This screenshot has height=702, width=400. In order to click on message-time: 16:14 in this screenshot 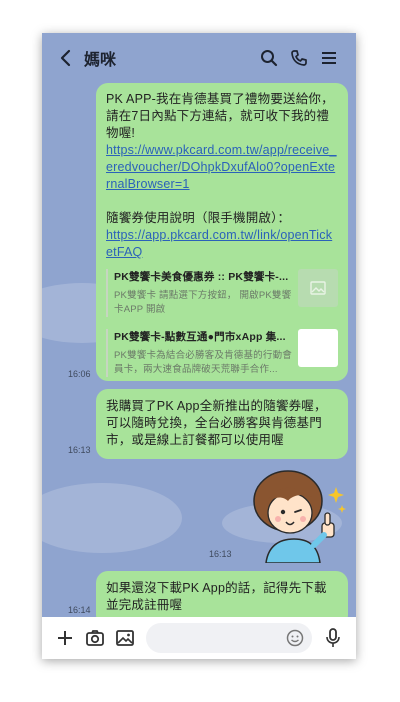, I will do `click(79, 610)`.